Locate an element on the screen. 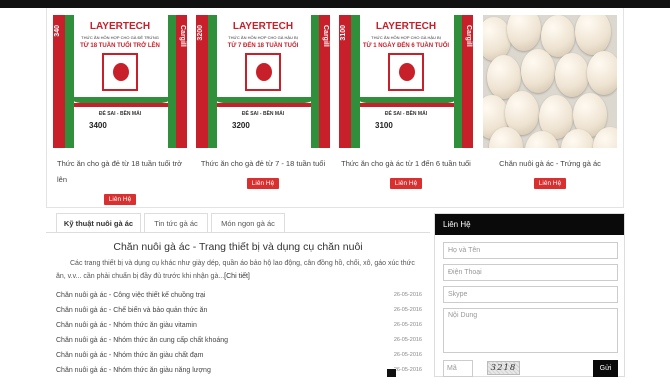 This screenshot has height=378, width=670. bag-line2: TỪ 1 NGÀY ĐẾN 6 TUẦN TUỔI is located at coordinates (406, 46).